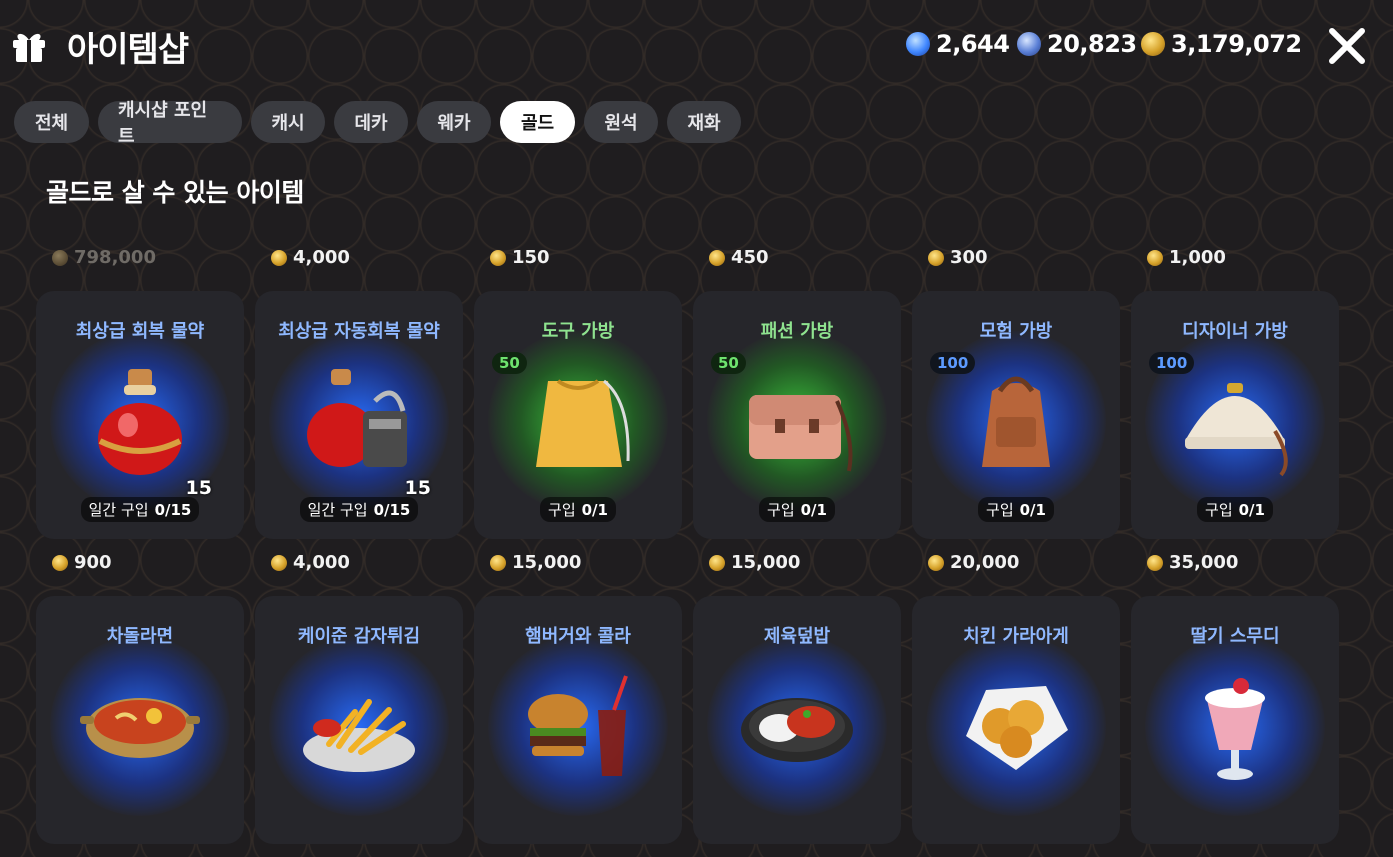  What do you see at coordinates (797, 331) in the screenshot?
I see `item-name: 패션 가방` at bounding box center [797, 331].